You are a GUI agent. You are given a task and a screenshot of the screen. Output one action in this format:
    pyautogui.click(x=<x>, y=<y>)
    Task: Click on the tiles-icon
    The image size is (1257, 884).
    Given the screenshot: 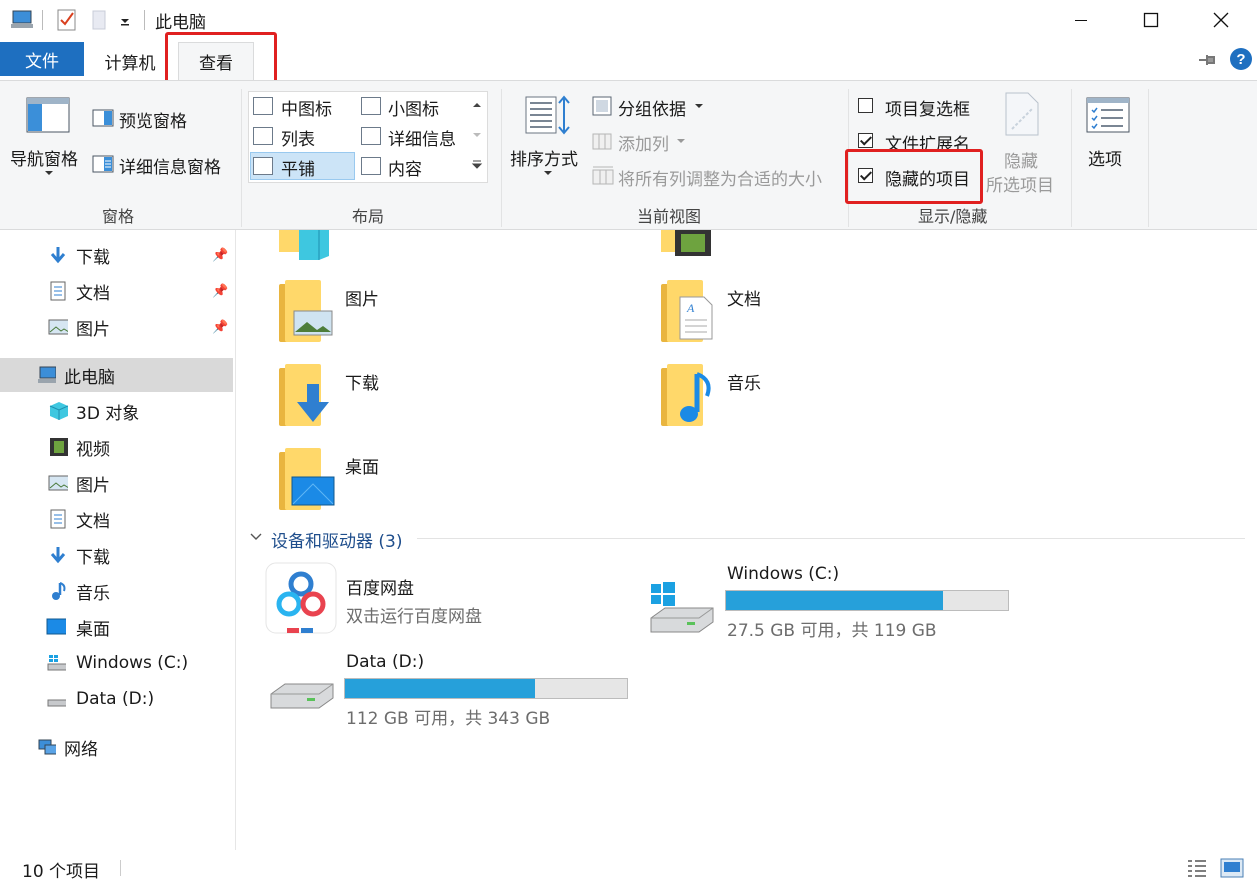 What is the action you would take?
    pyautogui.click(x=263, y=166)
    